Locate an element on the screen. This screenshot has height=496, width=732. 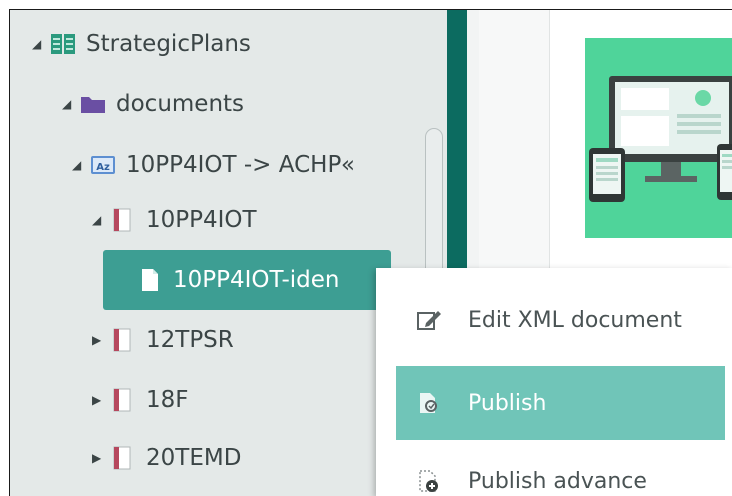
tree-item-label: 12TPSR is located at coordinates (190, 340).